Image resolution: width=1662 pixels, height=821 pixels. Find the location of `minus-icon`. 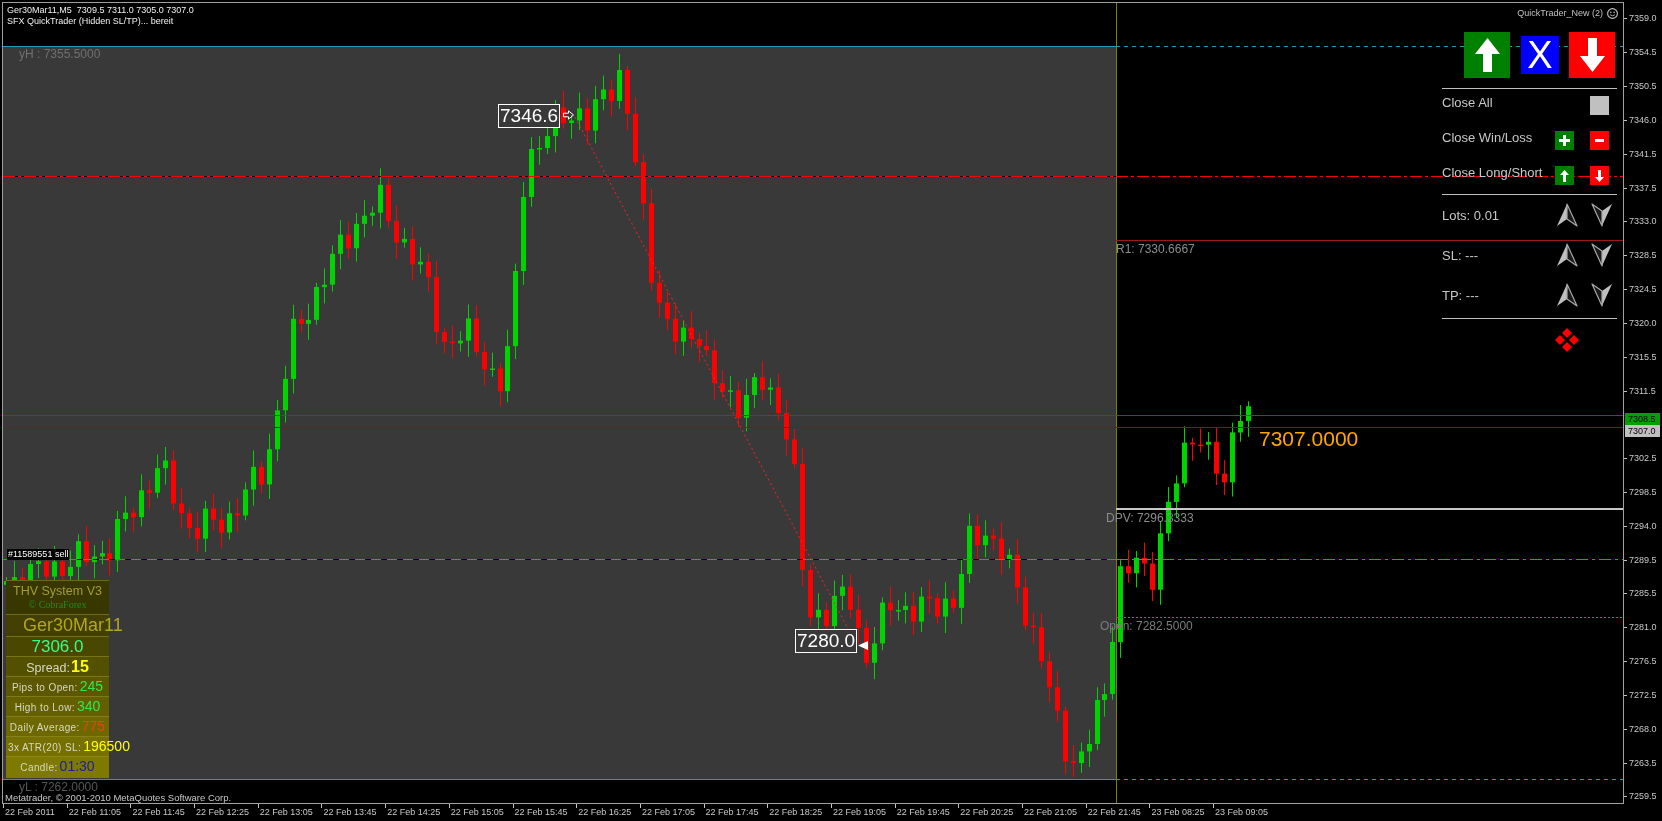

minus-icon is located at coordinates (1599, 140).